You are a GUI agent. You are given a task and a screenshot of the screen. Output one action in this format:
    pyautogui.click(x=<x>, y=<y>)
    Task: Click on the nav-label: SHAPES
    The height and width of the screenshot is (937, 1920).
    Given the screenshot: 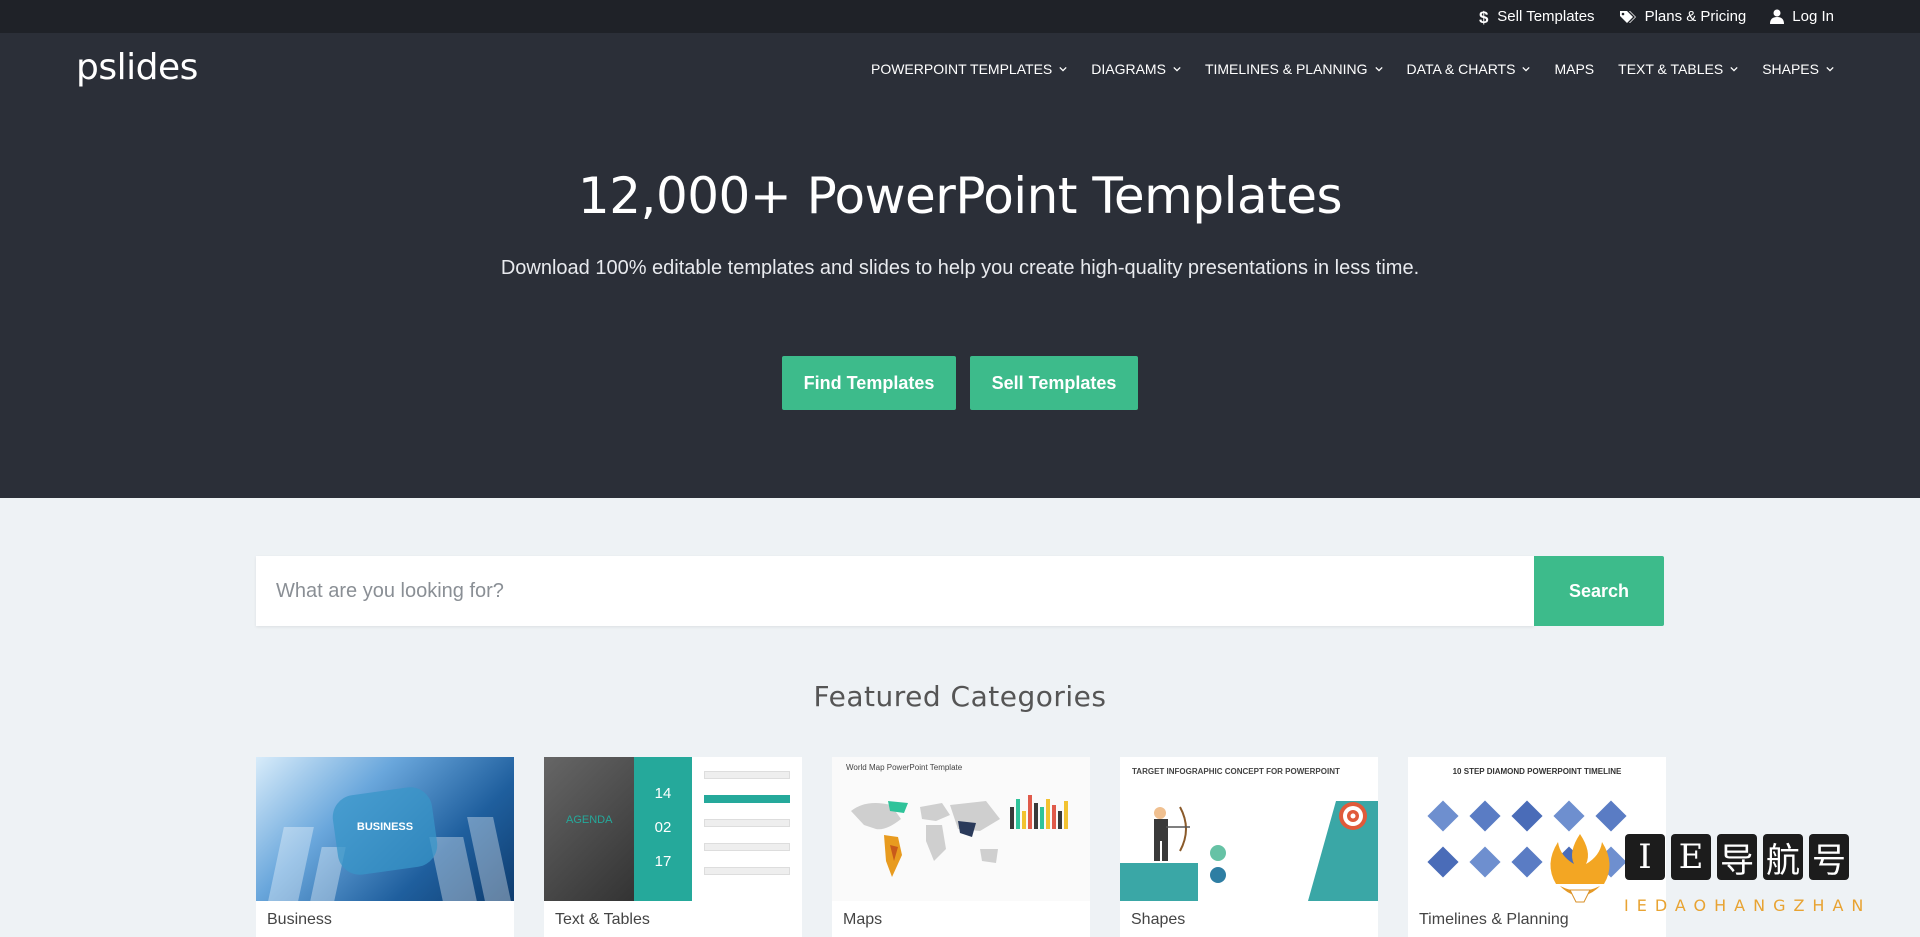 What is the action you would take?
    pyautogui.click(x=1790, y=69)
    